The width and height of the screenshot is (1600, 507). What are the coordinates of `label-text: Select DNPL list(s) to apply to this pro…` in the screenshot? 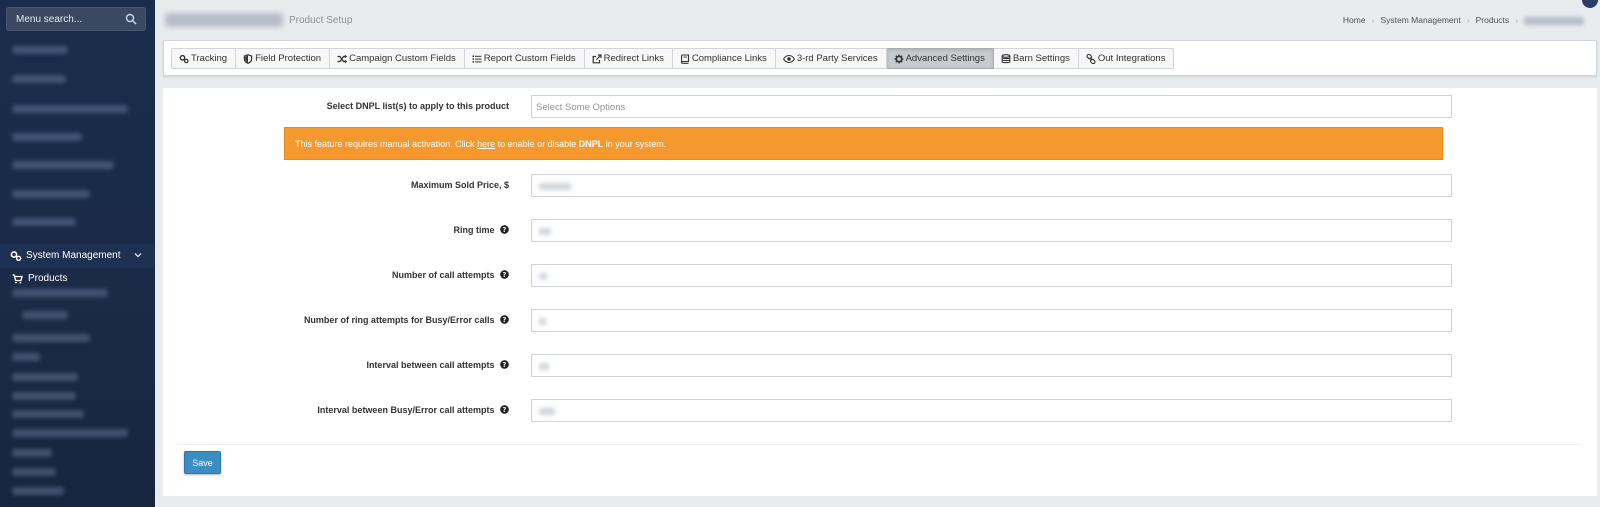 It's located at (417, 106).